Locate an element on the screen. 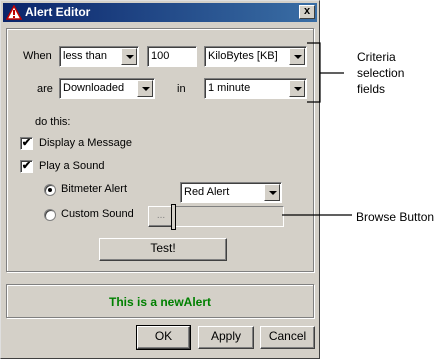 This screenshot has height=361, width=444. warning-icon is located at coordinates (14, 12).